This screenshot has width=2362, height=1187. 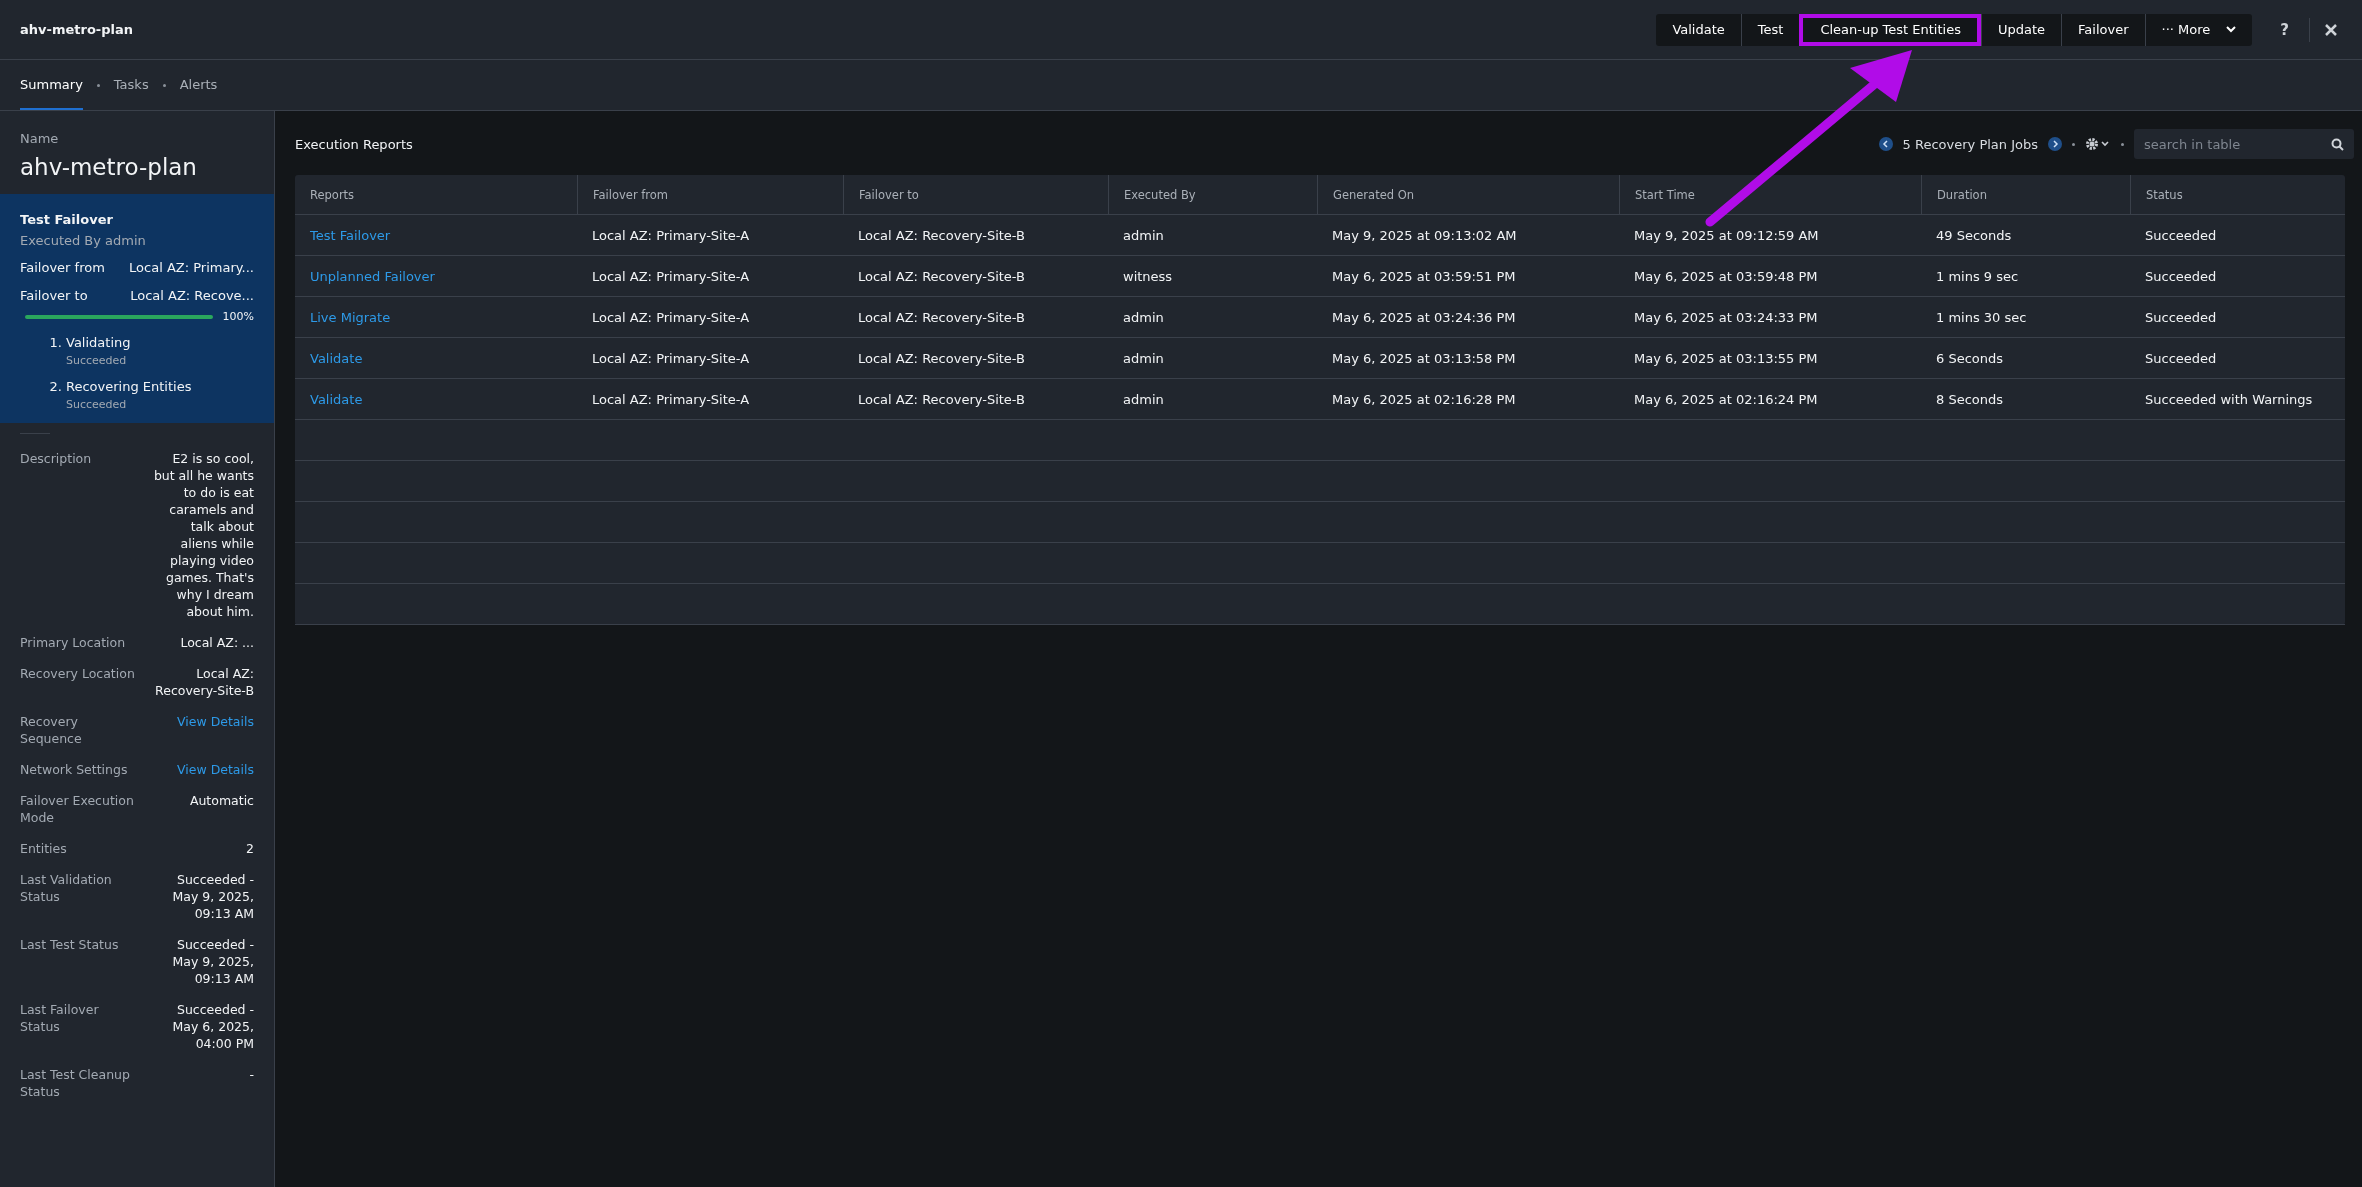 What do you see at coordinates (56, 459) in the screenshot?
I see `detail-label: Description` at bounding box center [56, 459].